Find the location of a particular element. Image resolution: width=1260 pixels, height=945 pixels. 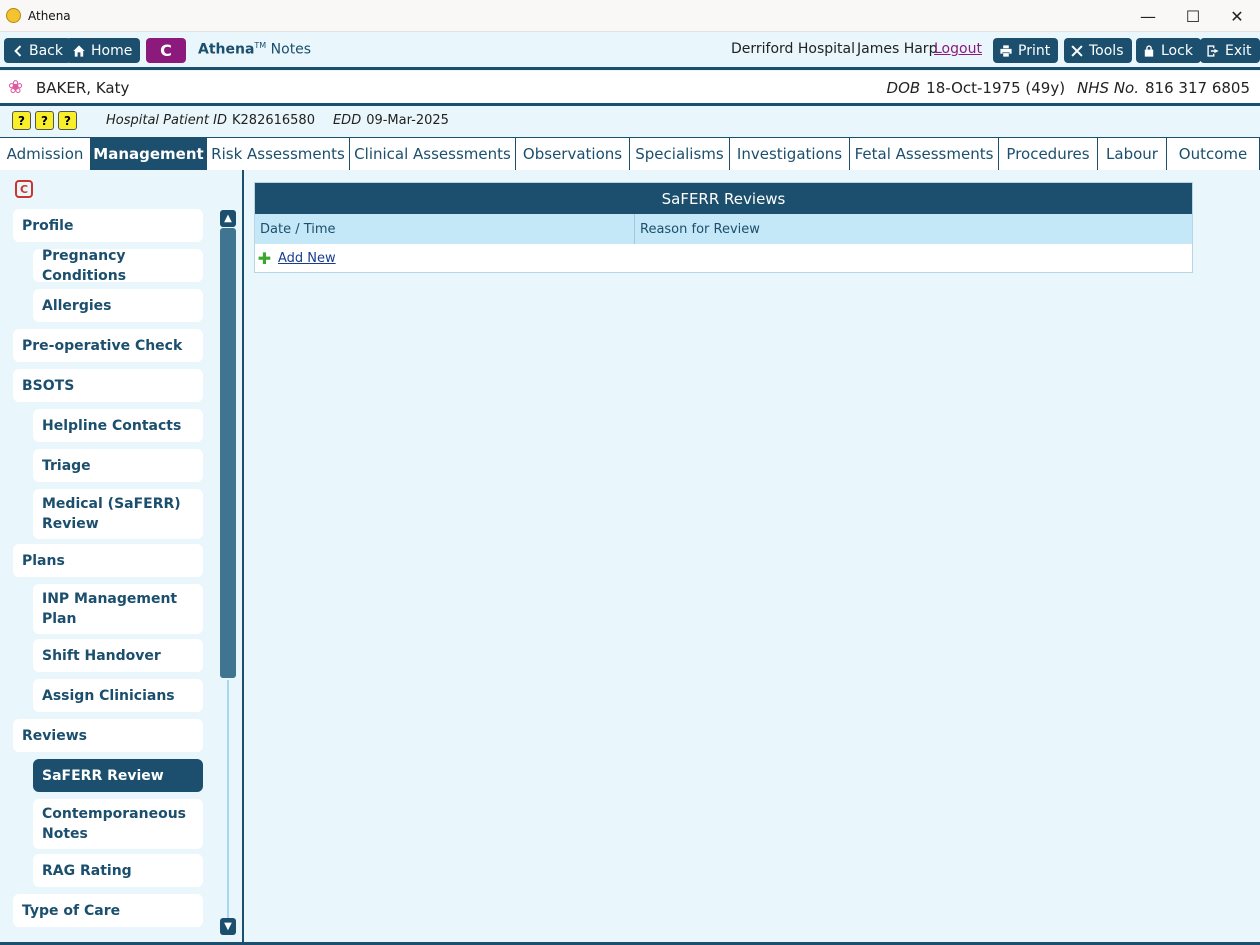

scroll-down-icon: ▼ is located at coordinates (228, 926).